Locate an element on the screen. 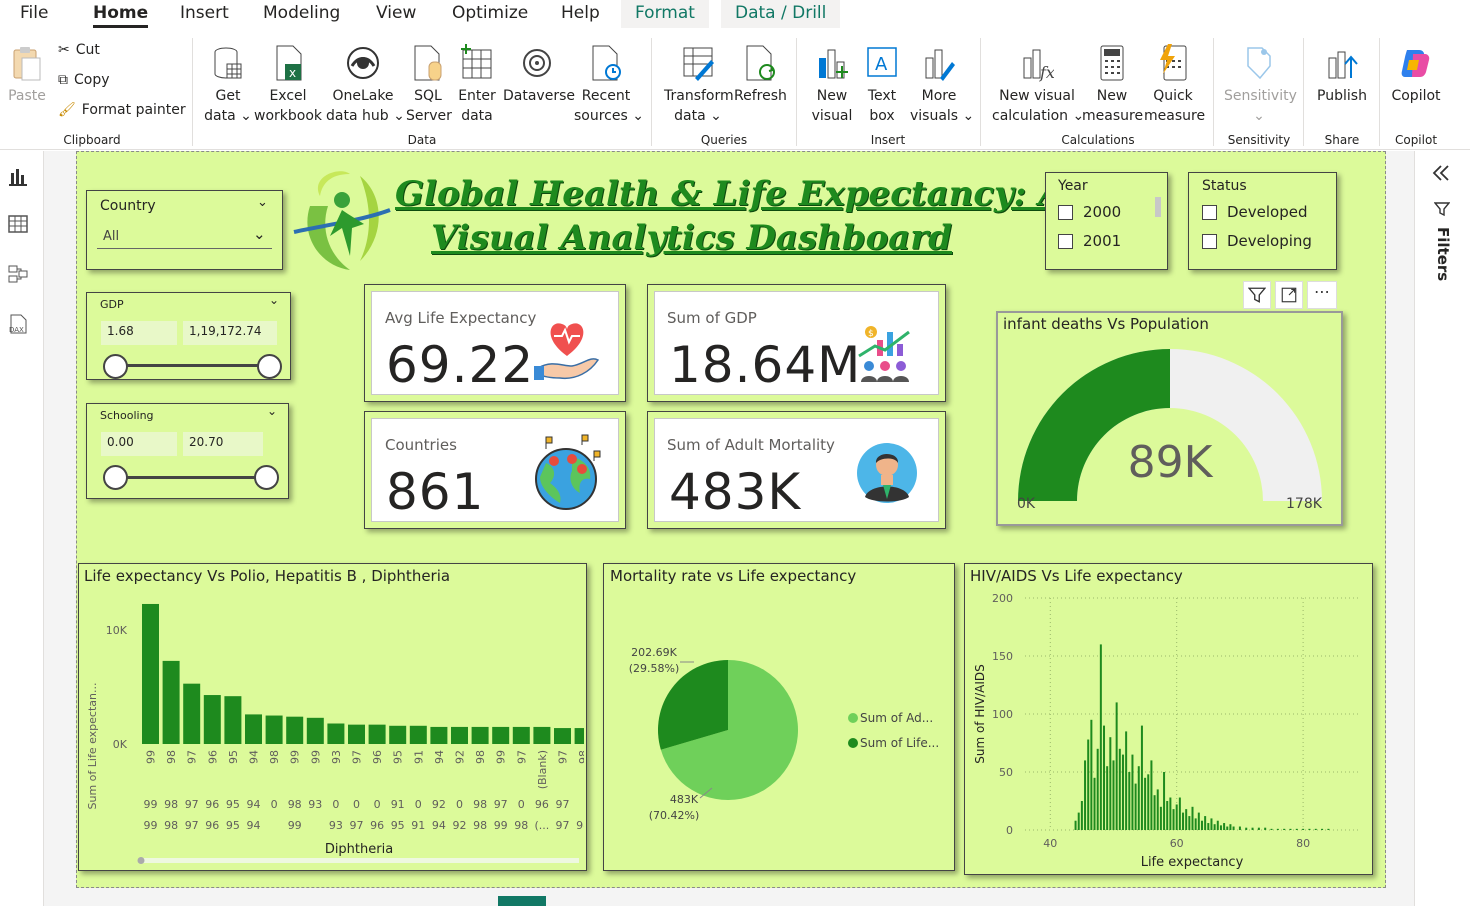 Image resolution: width=1470 pixels, height=906 pixels. menu-optimize: Optimize is located at coordinates (490, 14).